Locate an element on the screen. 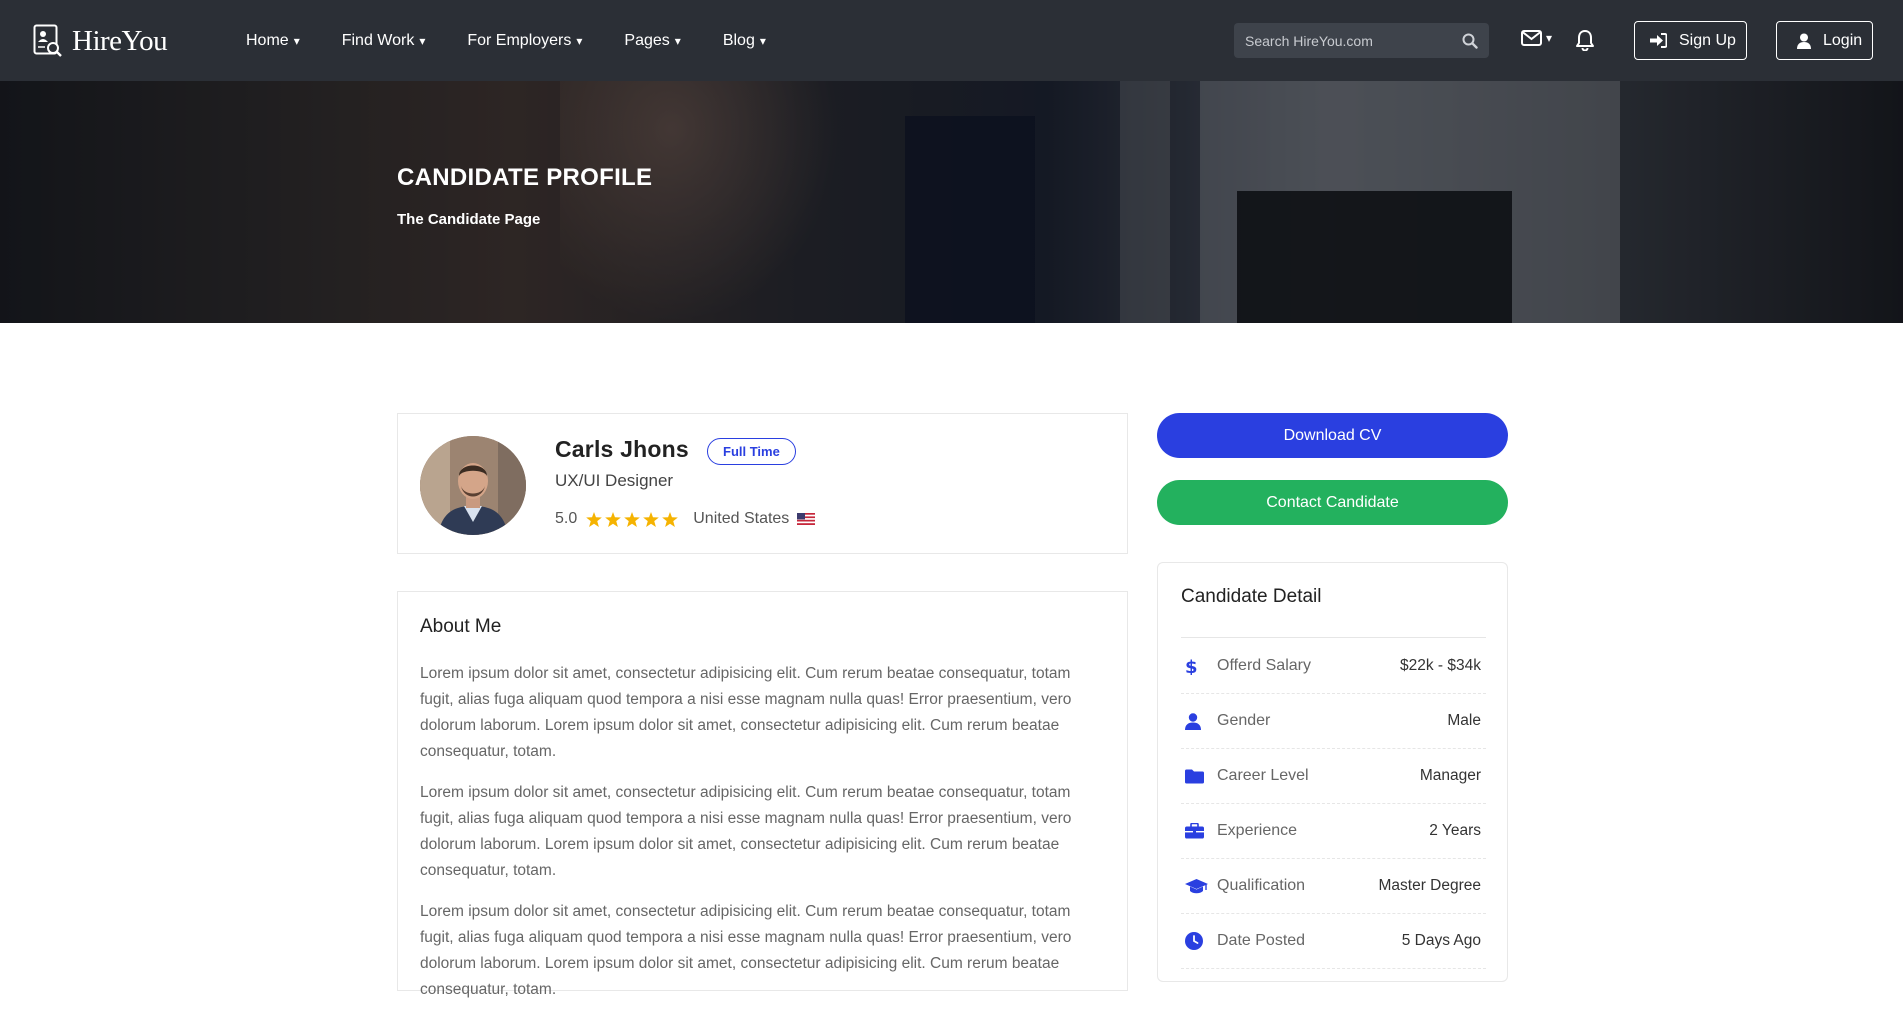 Image resolution: width=1903 pixels, height=1018 pixels. employment-type-badge: Full Time is located at coordinates (751, 451).